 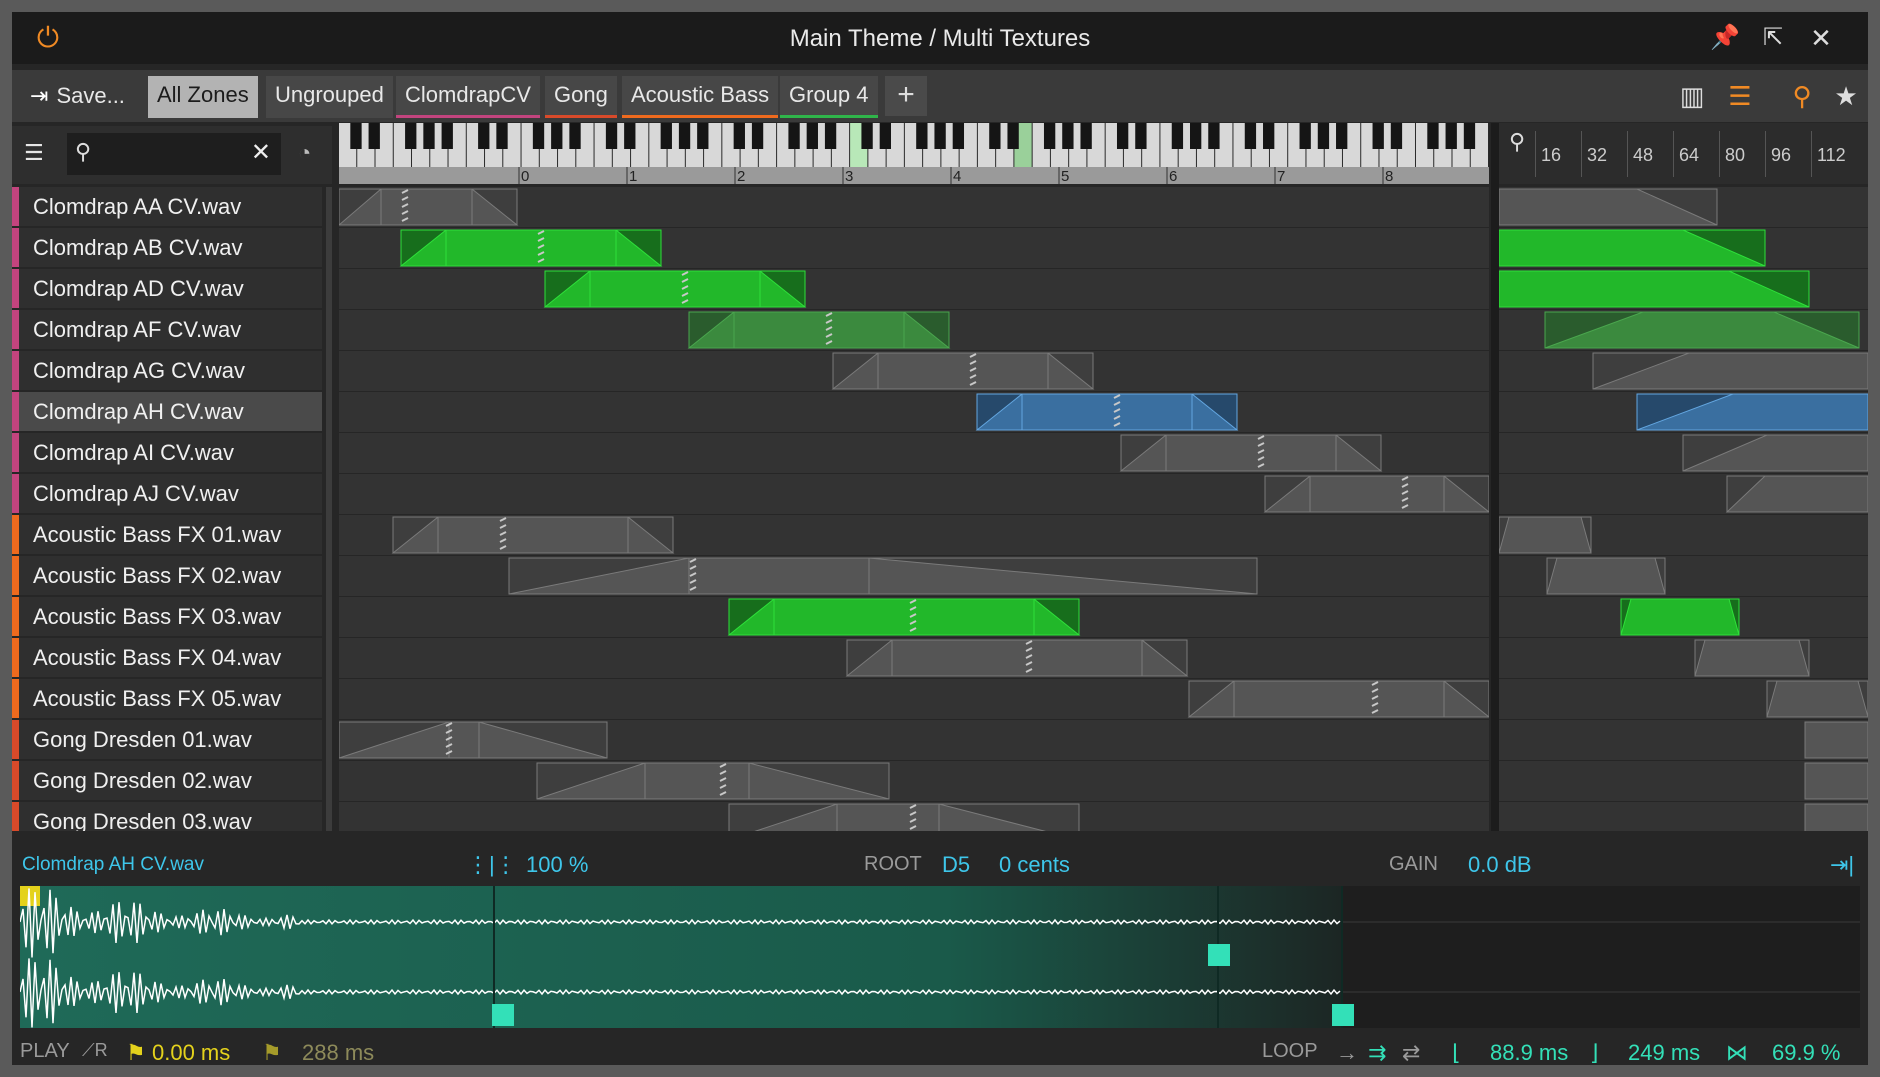 I want to click on loop-start-value: 88.9 ms, so click(x=1529, y=1053).